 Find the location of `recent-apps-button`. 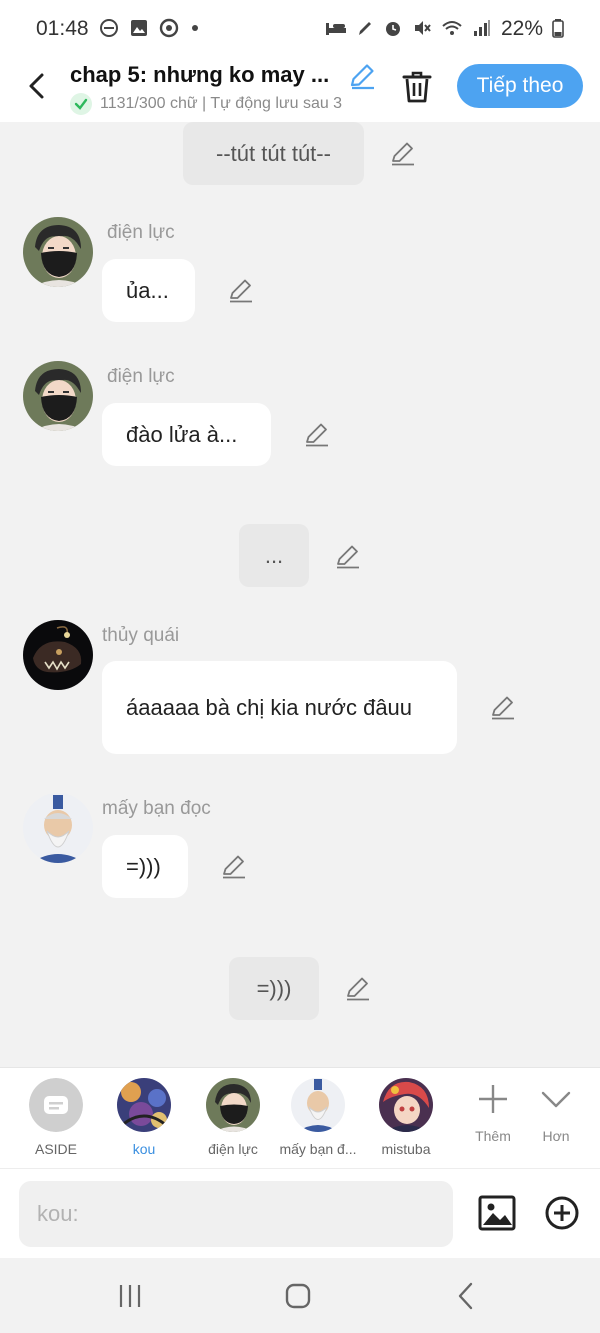

recent-apps-button is located at coordinates (130, 1296).